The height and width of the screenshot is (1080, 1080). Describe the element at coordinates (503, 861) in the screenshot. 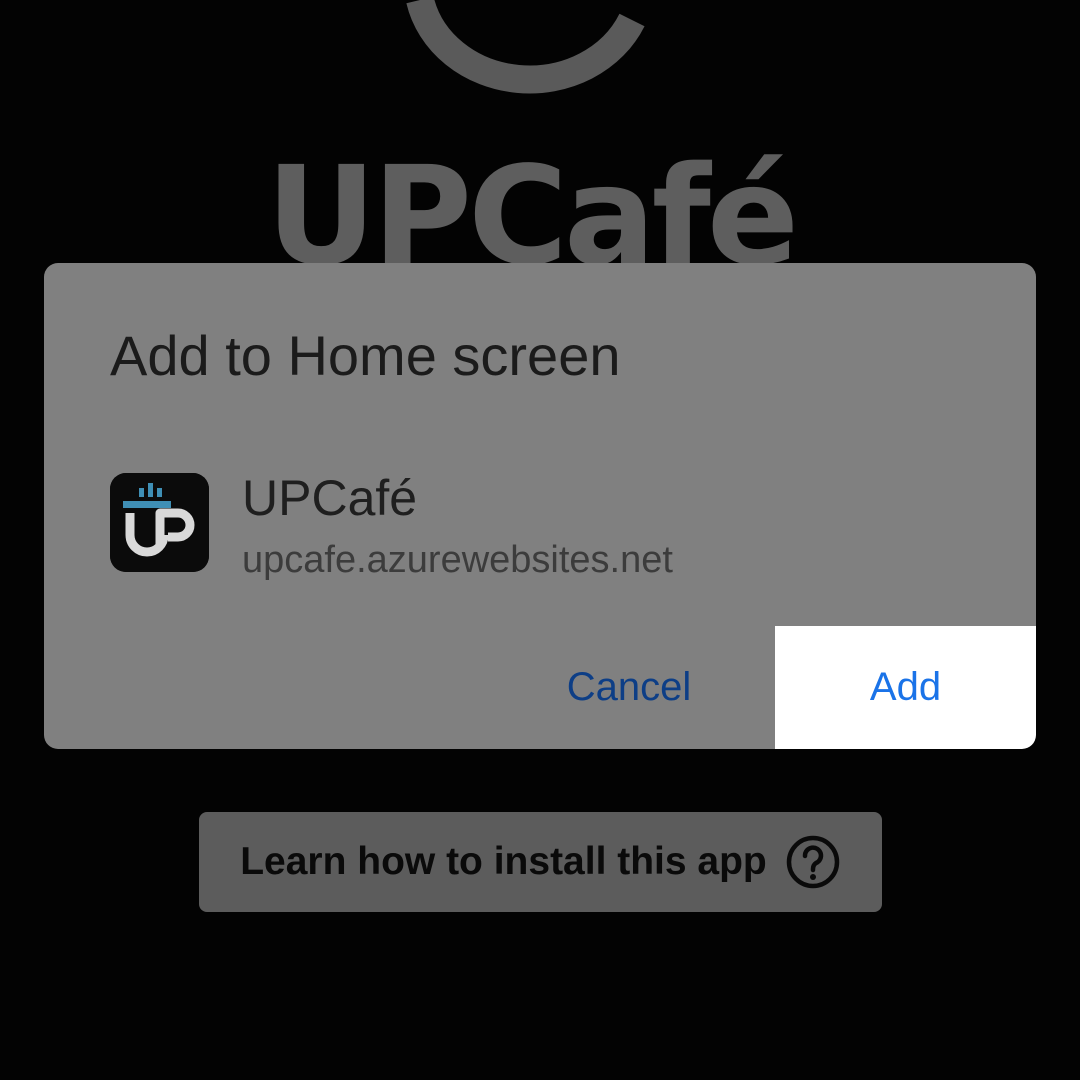

I see `learn-install-label: Learn how to install this app` at that location.